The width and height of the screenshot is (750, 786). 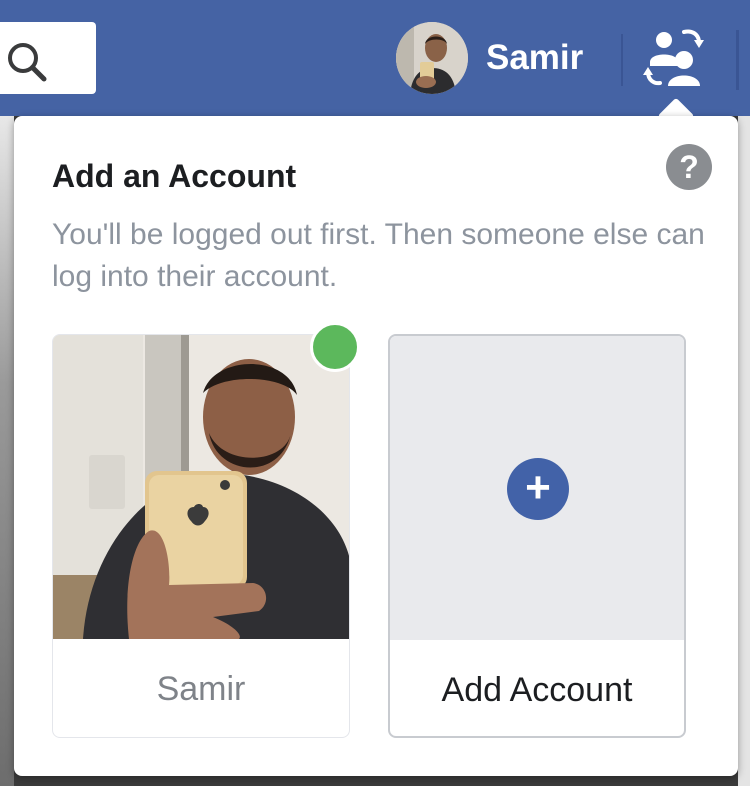 I want to click on background-strip-right, so click(x=744, y=451).